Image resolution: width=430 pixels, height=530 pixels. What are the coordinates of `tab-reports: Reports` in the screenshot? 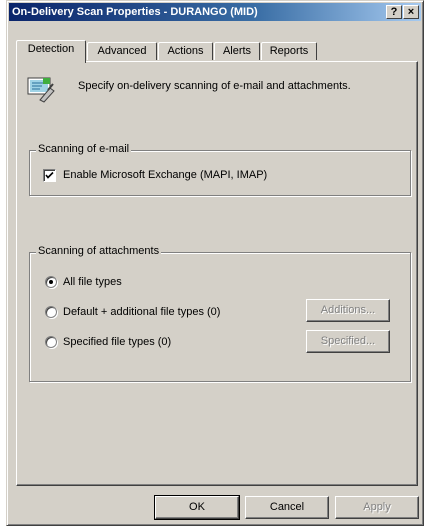 It's located at (289, 51).